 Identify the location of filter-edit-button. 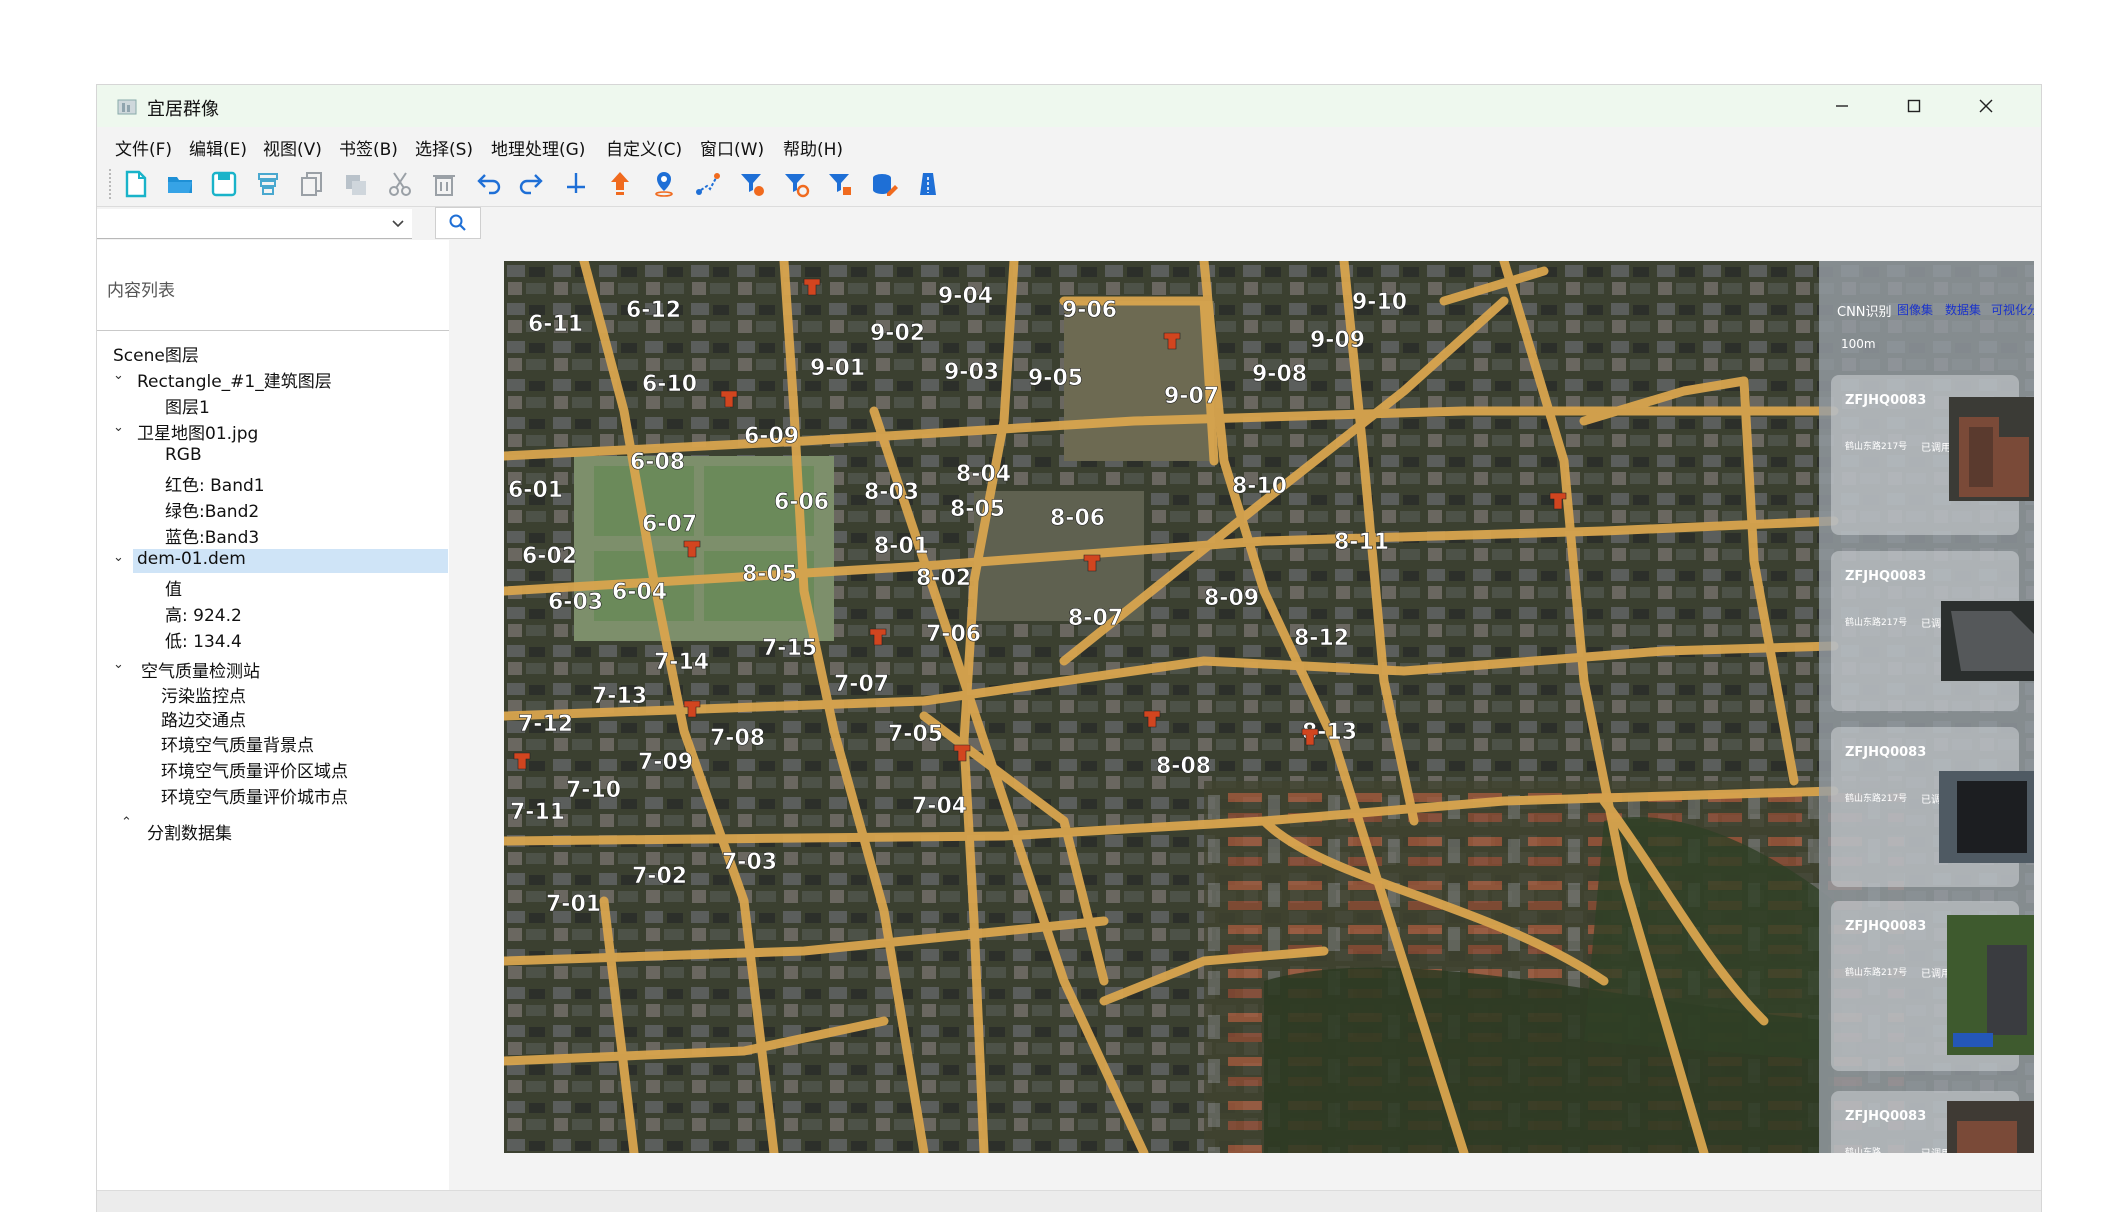
(796, 184).